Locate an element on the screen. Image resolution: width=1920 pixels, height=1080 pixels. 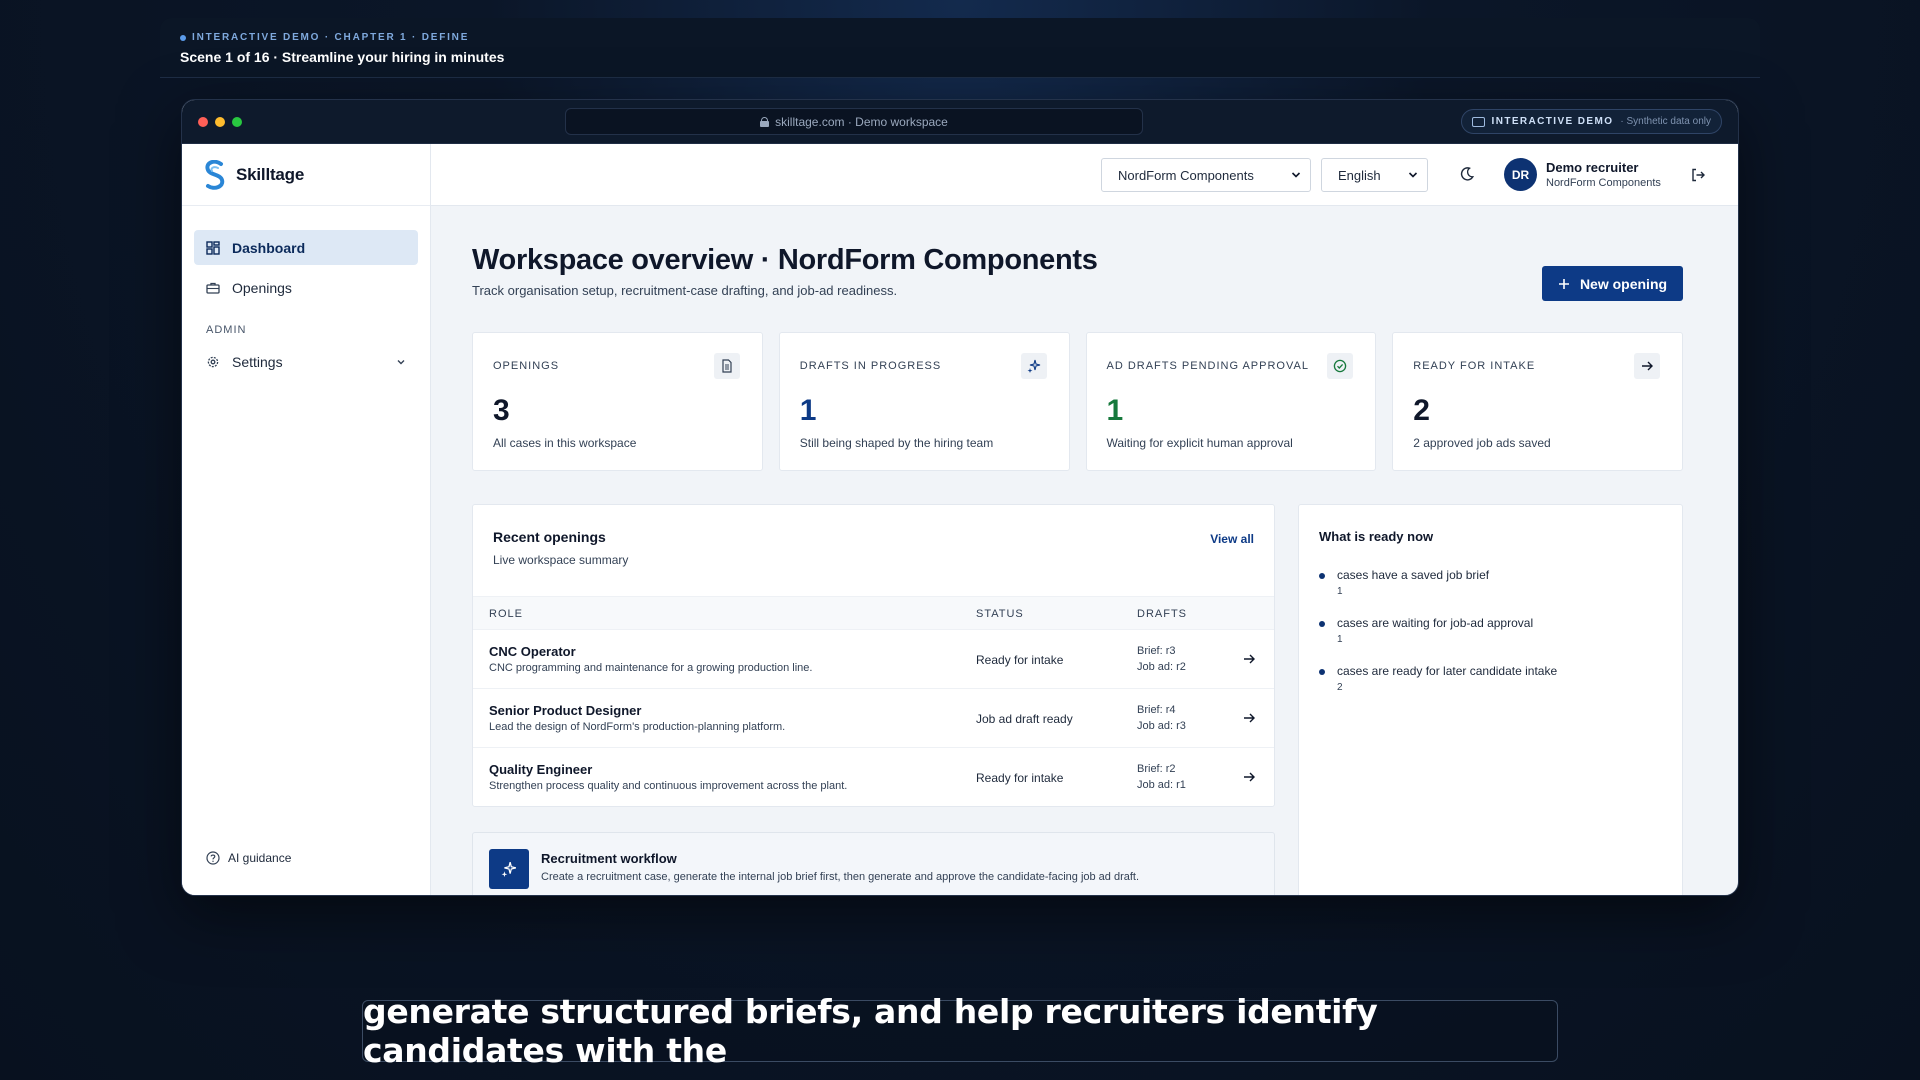
stat-label: OPENINGS is located at coordinates (526, 366).